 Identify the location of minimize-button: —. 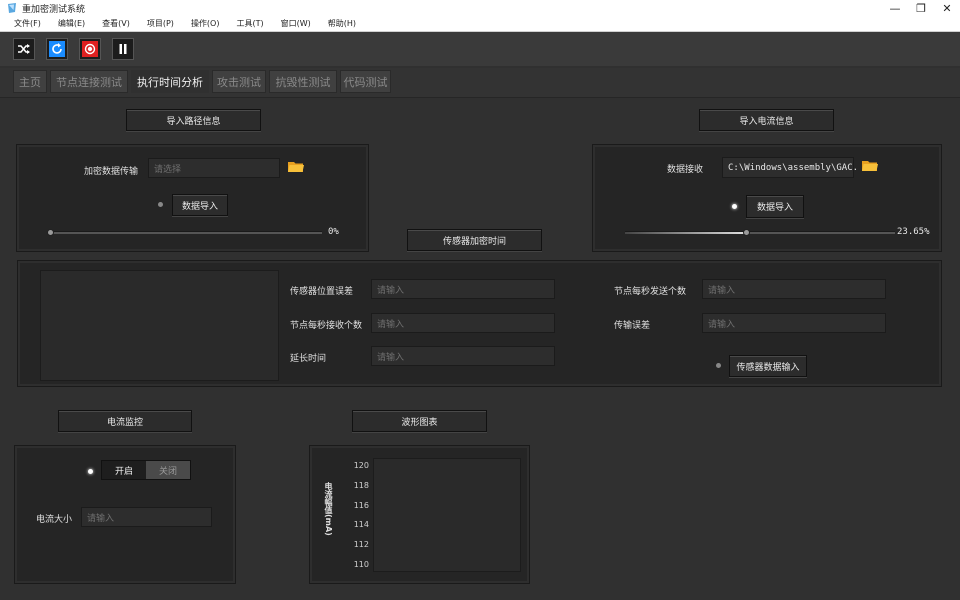
(895, 8).